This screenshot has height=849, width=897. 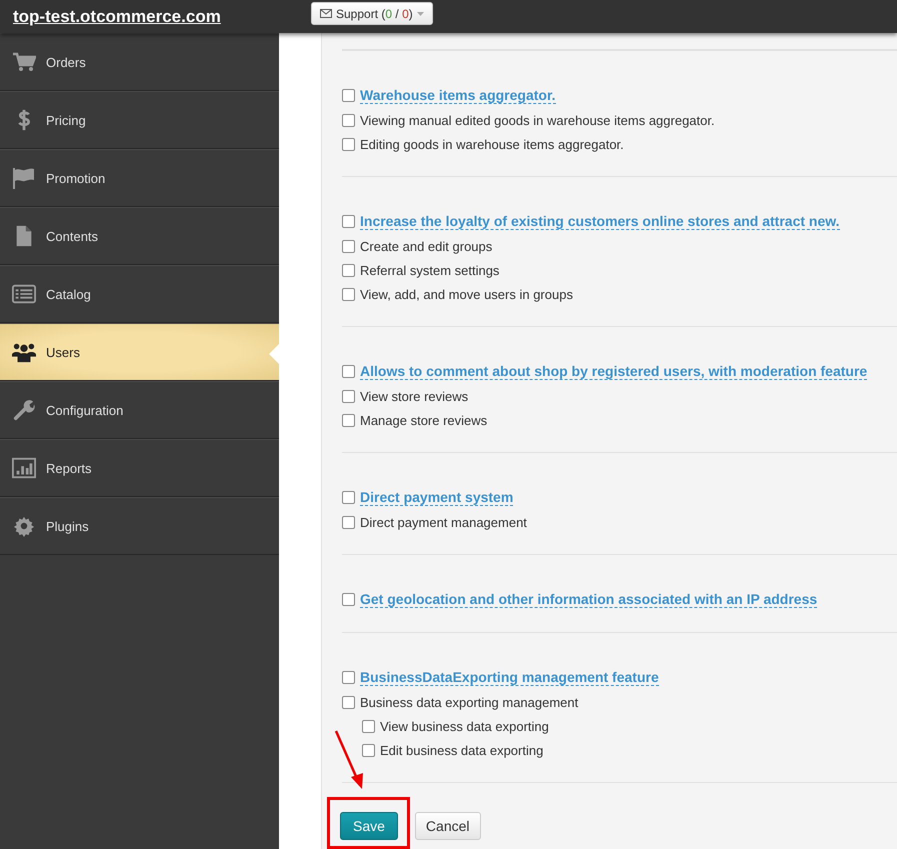 I want to click on support-button: Support (0 / 0), so click(x=372, y=13).